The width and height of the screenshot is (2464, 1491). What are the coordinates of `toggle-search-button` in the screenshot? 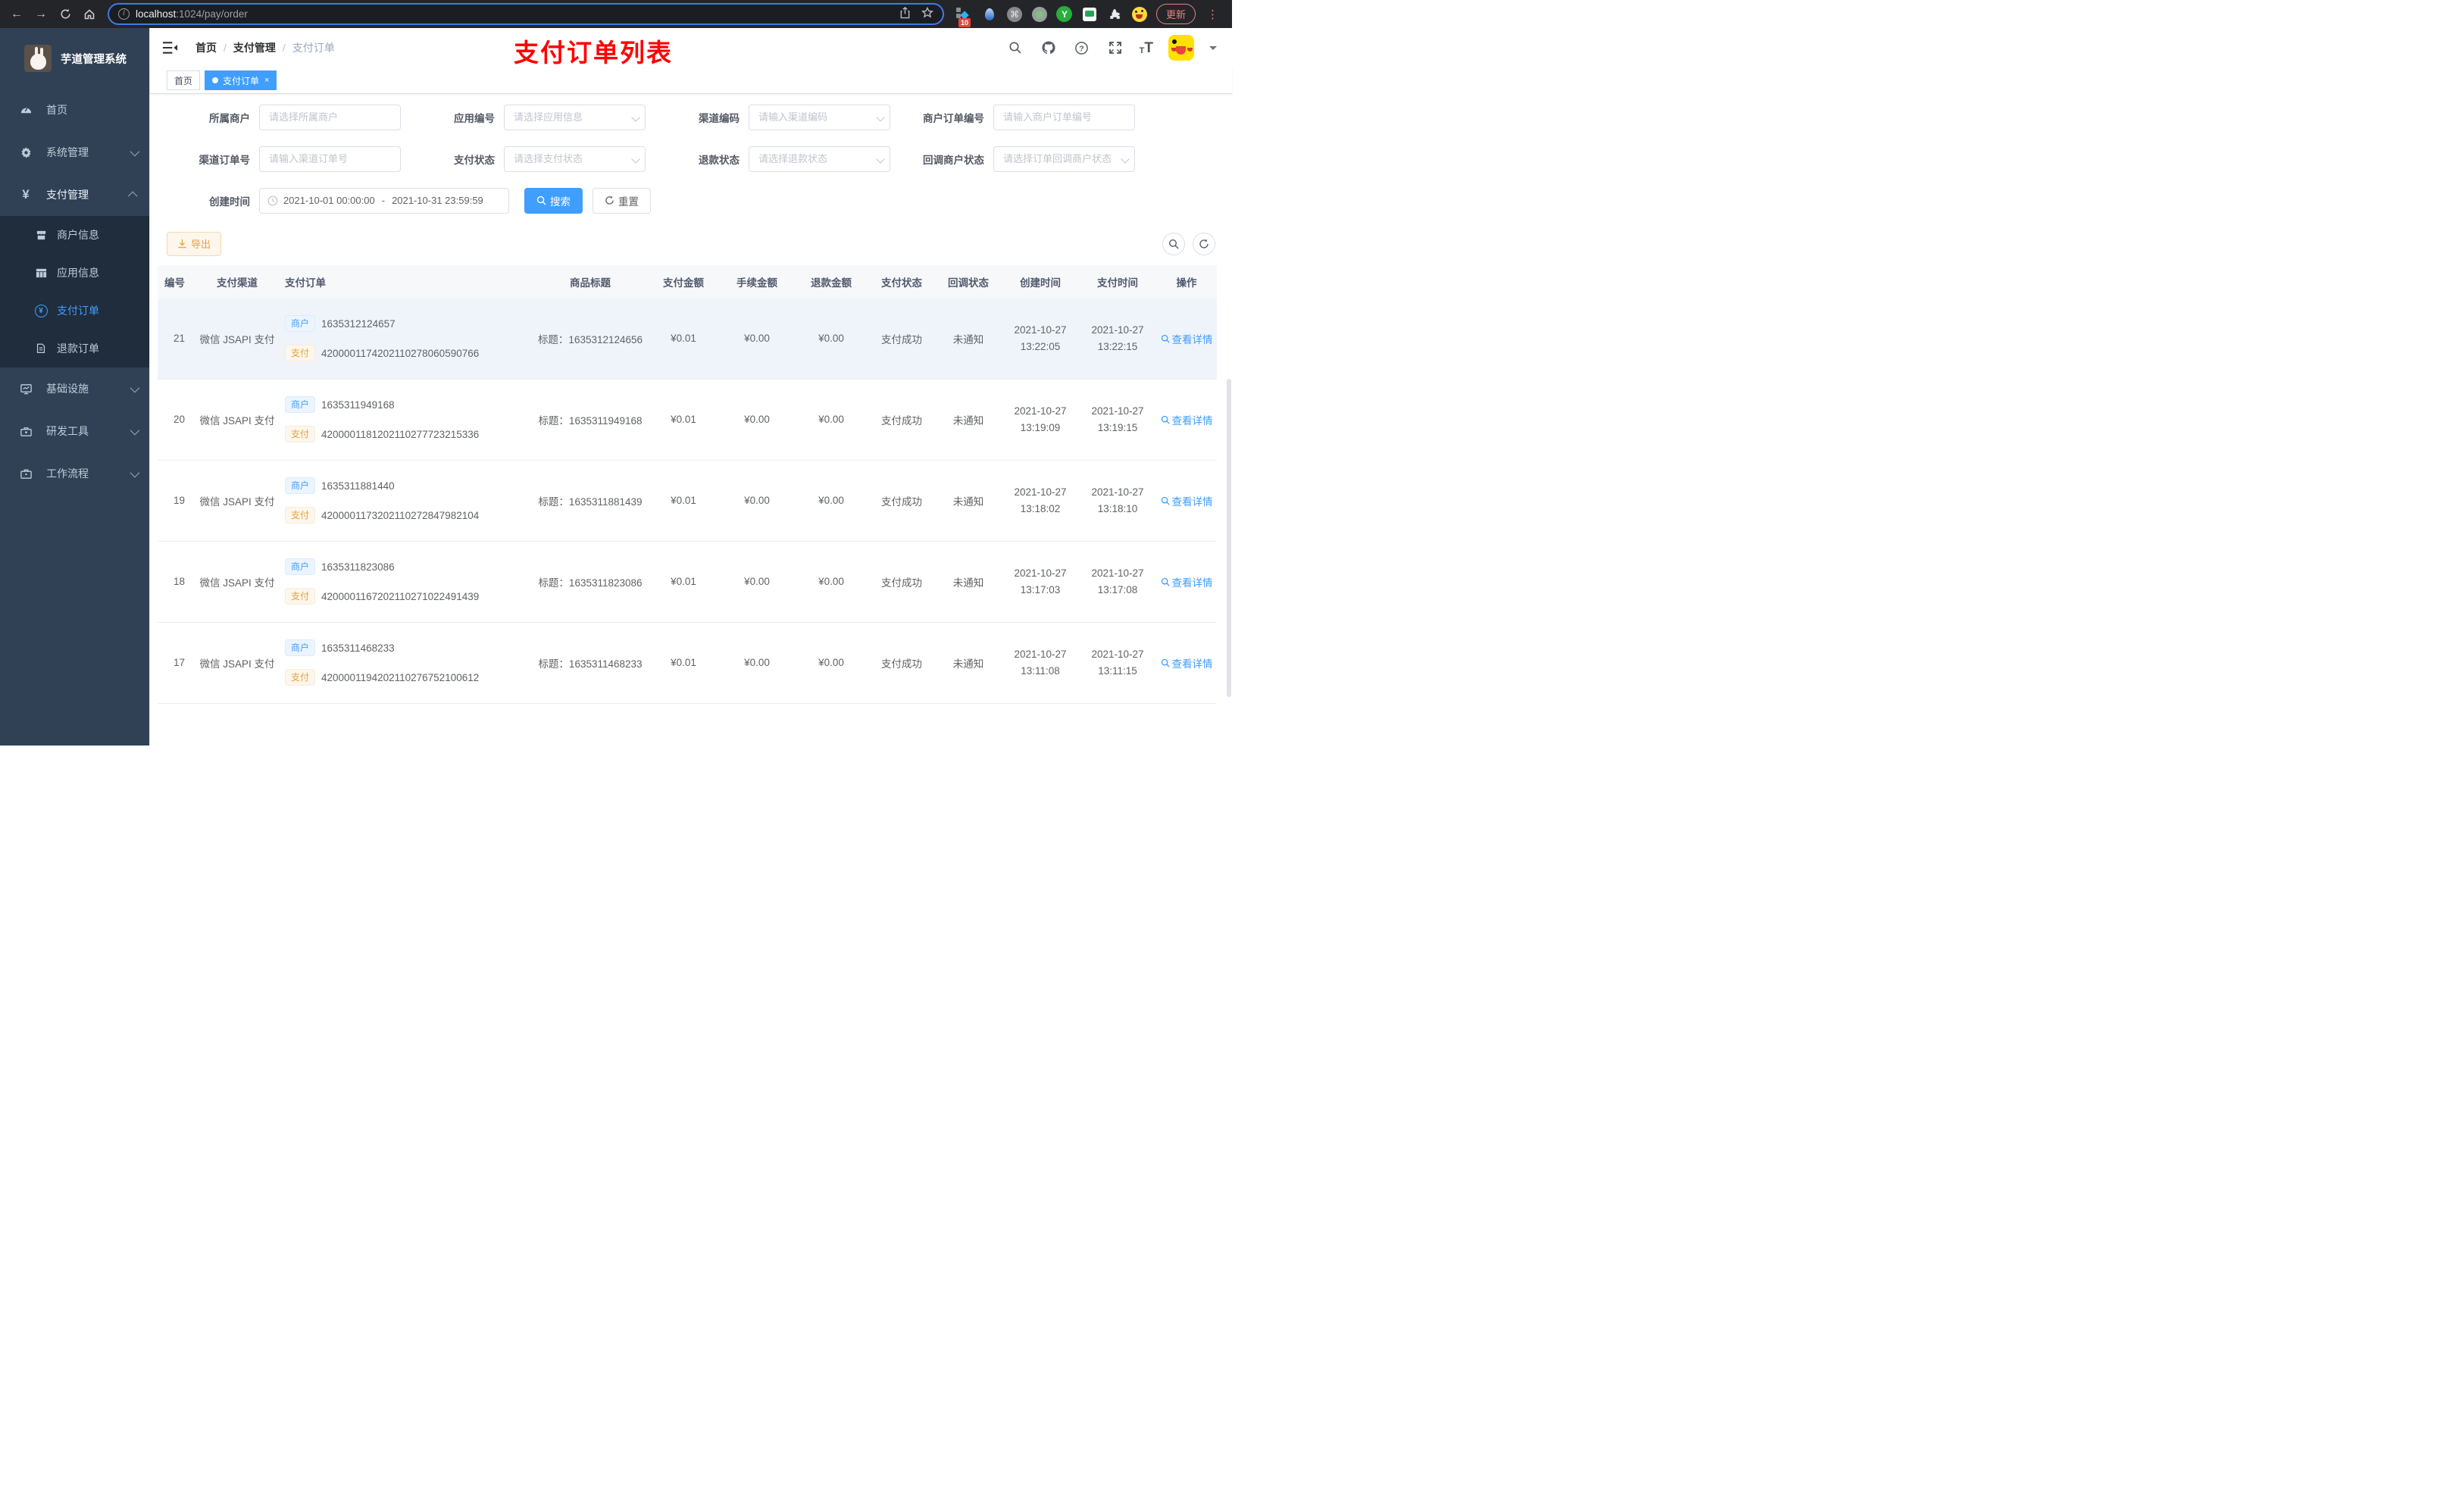 It's located at (1173, 243).